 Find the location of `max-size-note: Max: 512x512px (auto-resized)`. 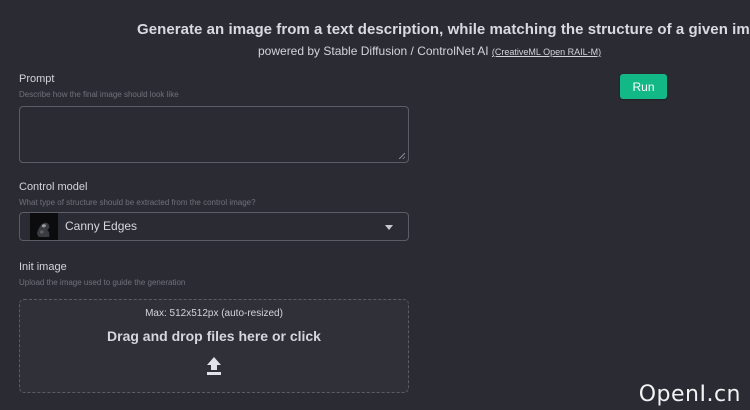

max-size-note: Max: 512x512px (auto-resized) is located at coordinates (214, 313).